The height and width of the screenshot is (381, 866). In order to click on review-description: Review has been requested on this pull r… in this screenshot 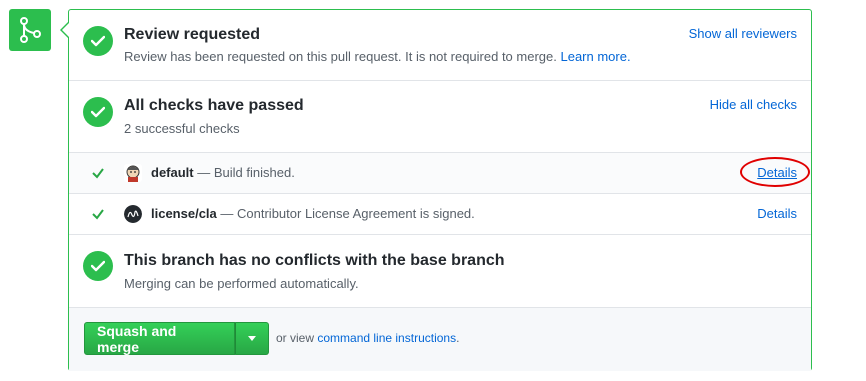, I will do `click(377, 56)`.